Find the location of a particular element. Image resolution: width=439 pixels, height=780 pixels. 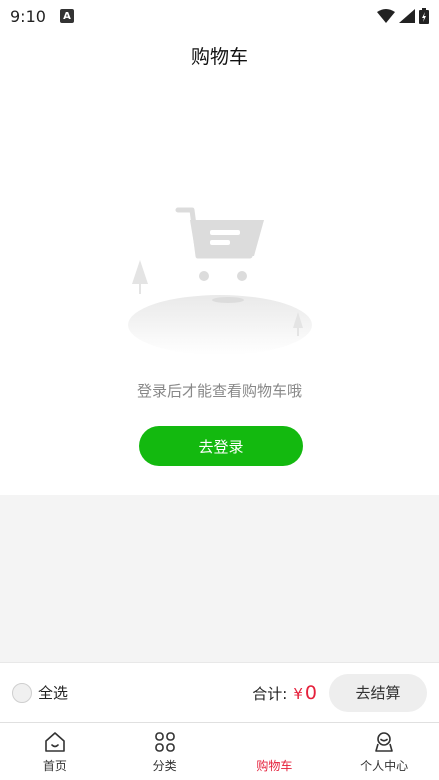

tab-home: 首页 is located at coordinates (55, 751).